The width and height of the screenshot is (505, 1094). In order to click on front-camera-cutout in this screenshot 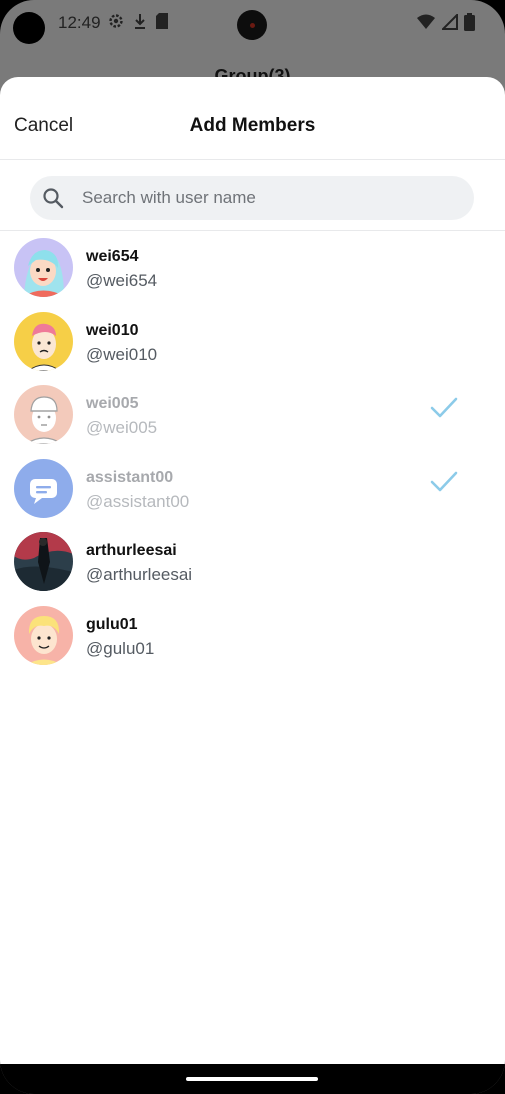, I will do `click(29, 28)`.